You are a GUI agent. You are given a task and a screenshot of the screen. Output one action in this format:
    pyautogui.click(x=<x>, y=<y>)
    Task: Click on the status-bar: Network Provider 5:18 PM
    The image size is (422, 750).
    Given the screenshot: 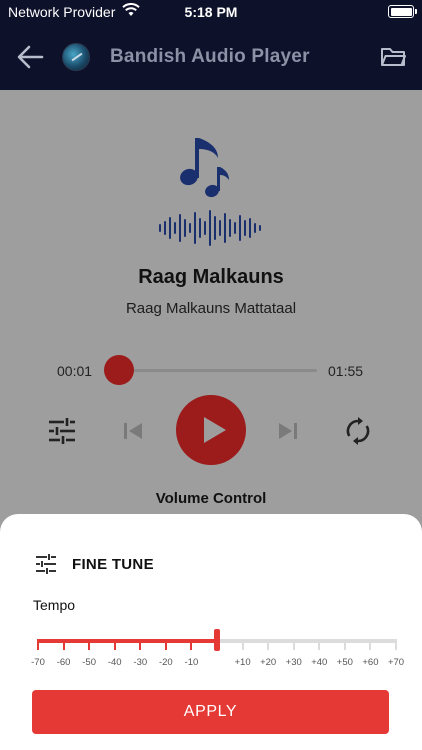 What is the action you would take?
    pyautogui.click(x=211, y=12)
    